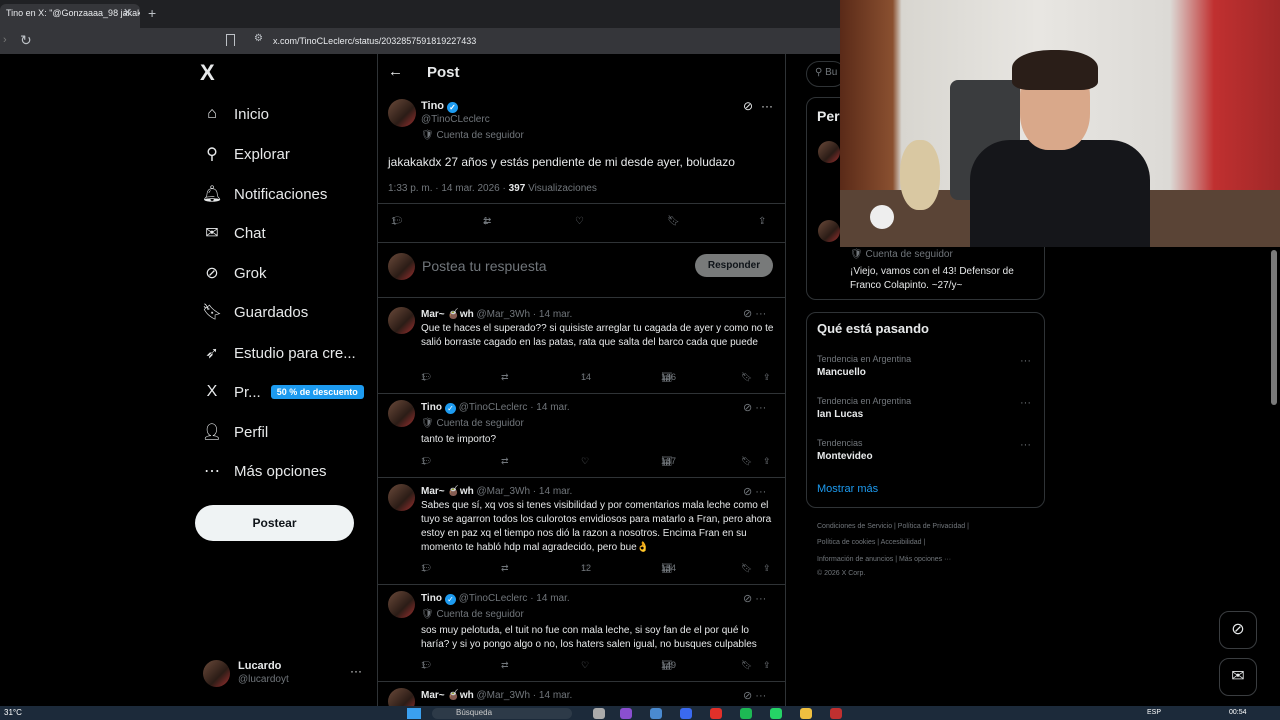  Describe the element at coordinates (234, 114) in the screenshot. I see `nav-item-inicio: ⌂ Inicio` at that location.